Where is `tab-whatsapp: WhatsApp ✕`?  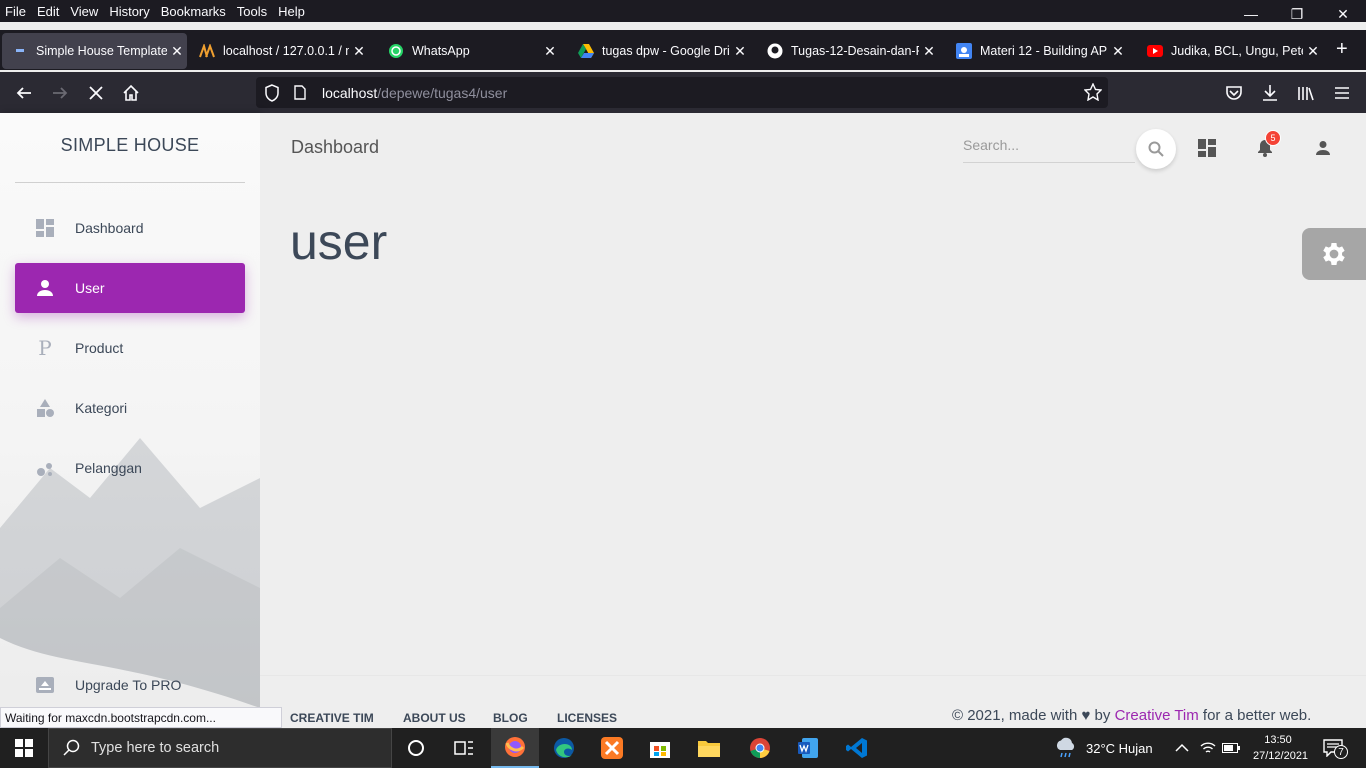
tab-whatsapp: WhatsApp ✕ is located at coordinates (469, 51).